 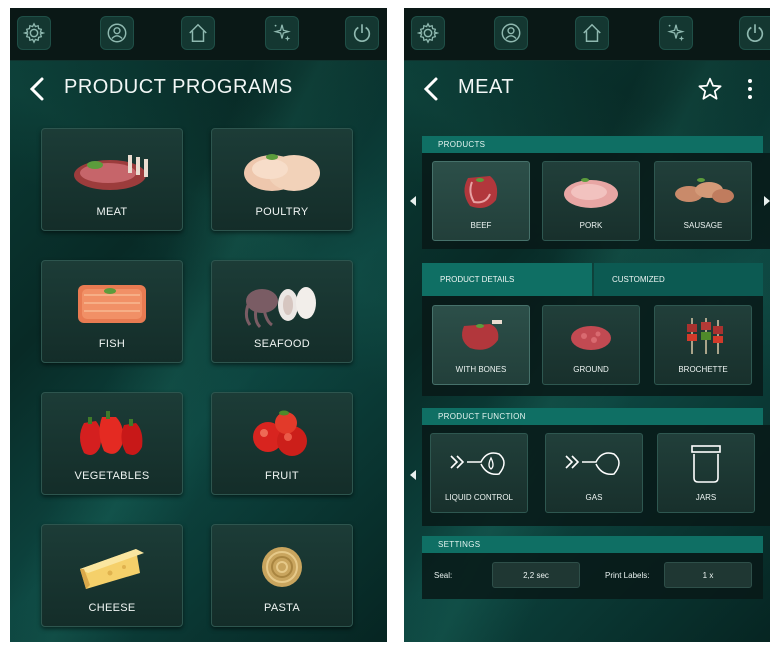 What do you see at coordinates (111, 172) in the screenshot?
I see `meat-icon` at bounding box center [111, 172].